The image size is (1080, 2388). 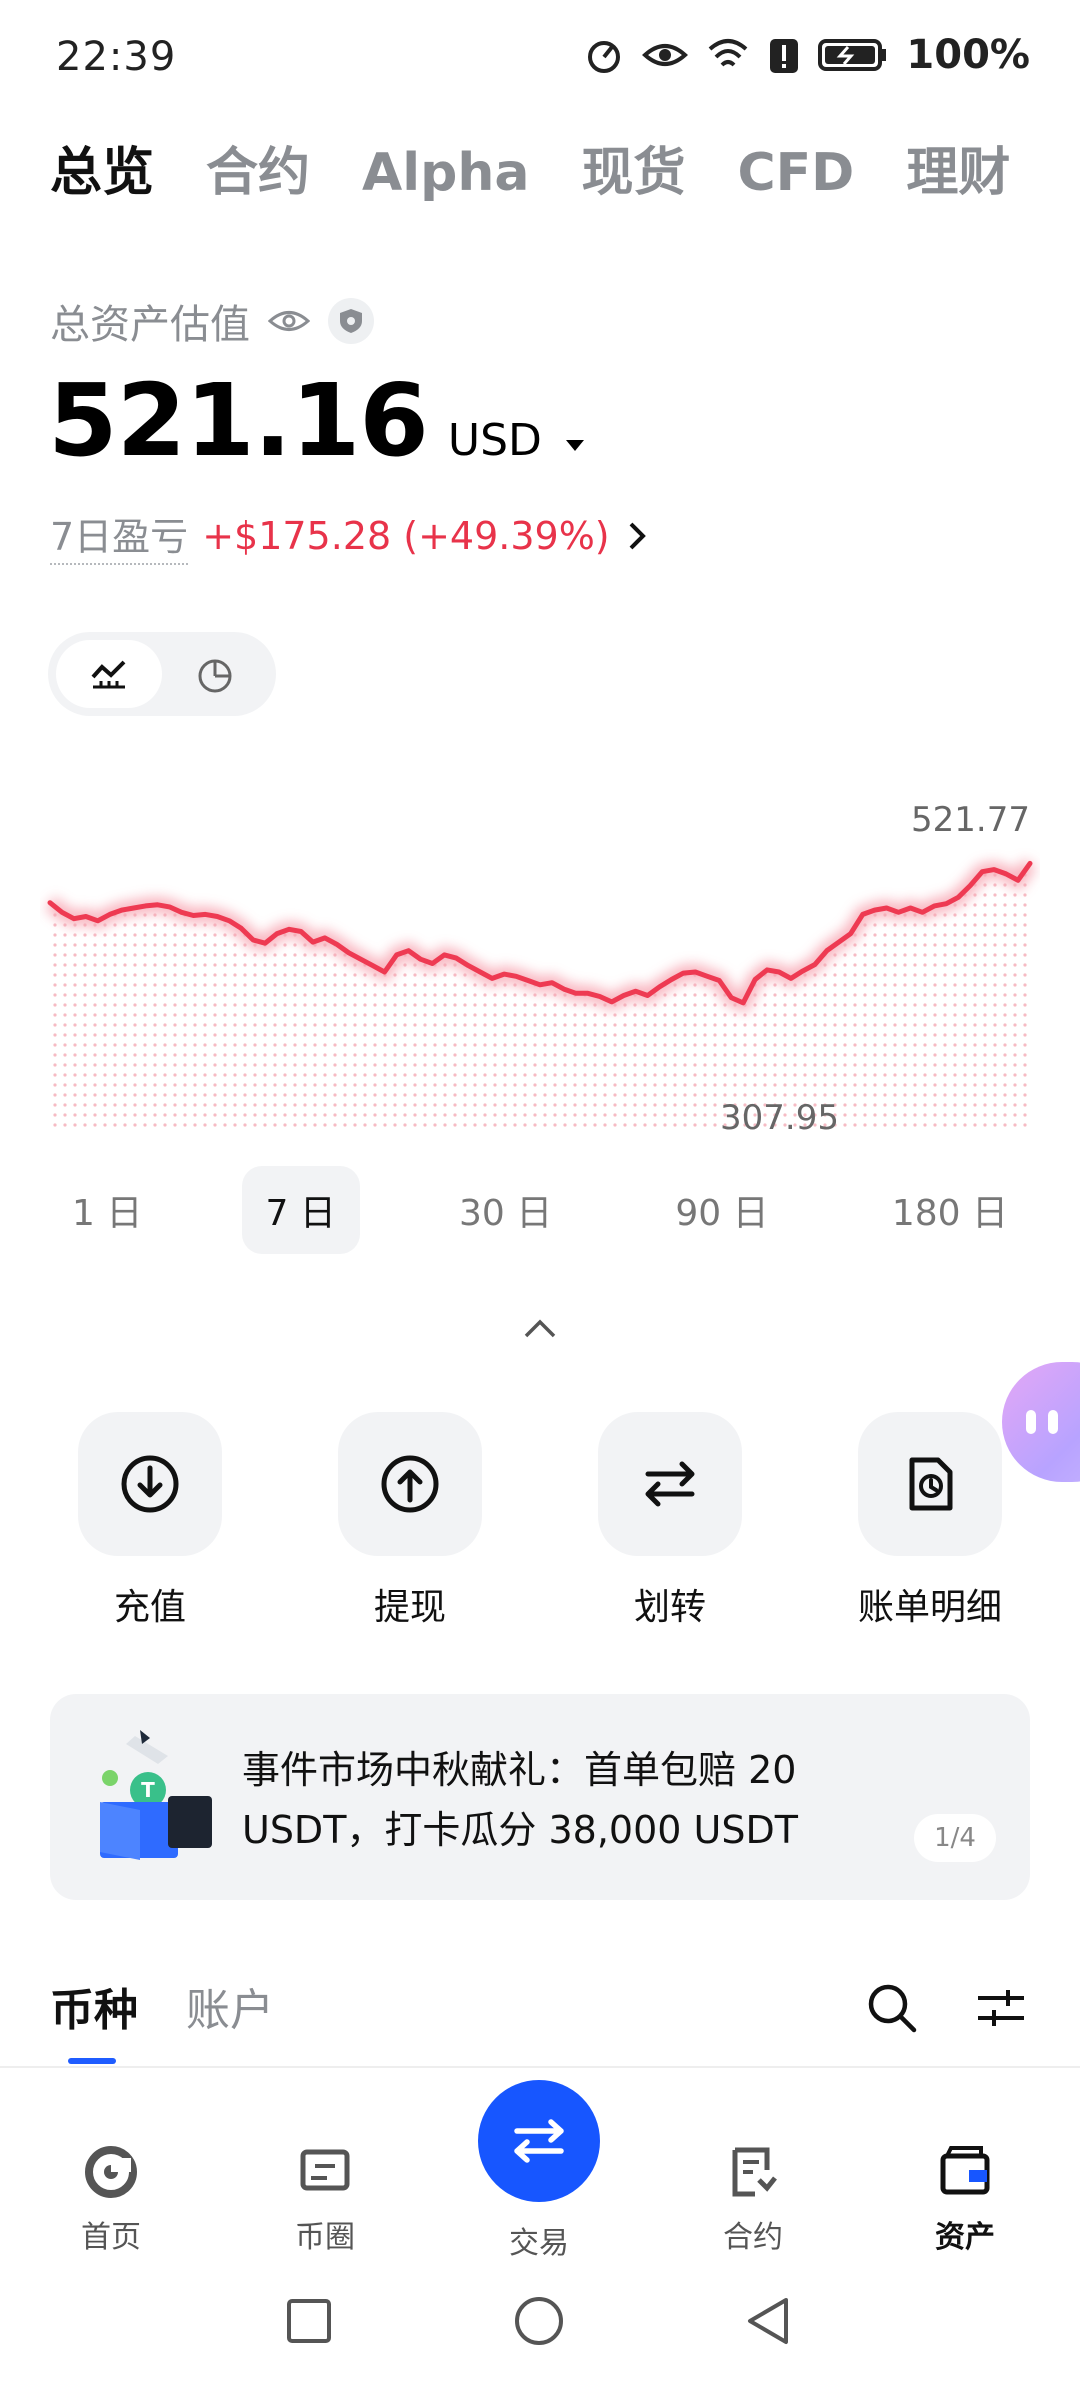 I want to click on nav-assets: 资产, so click(x=965, y=2200).